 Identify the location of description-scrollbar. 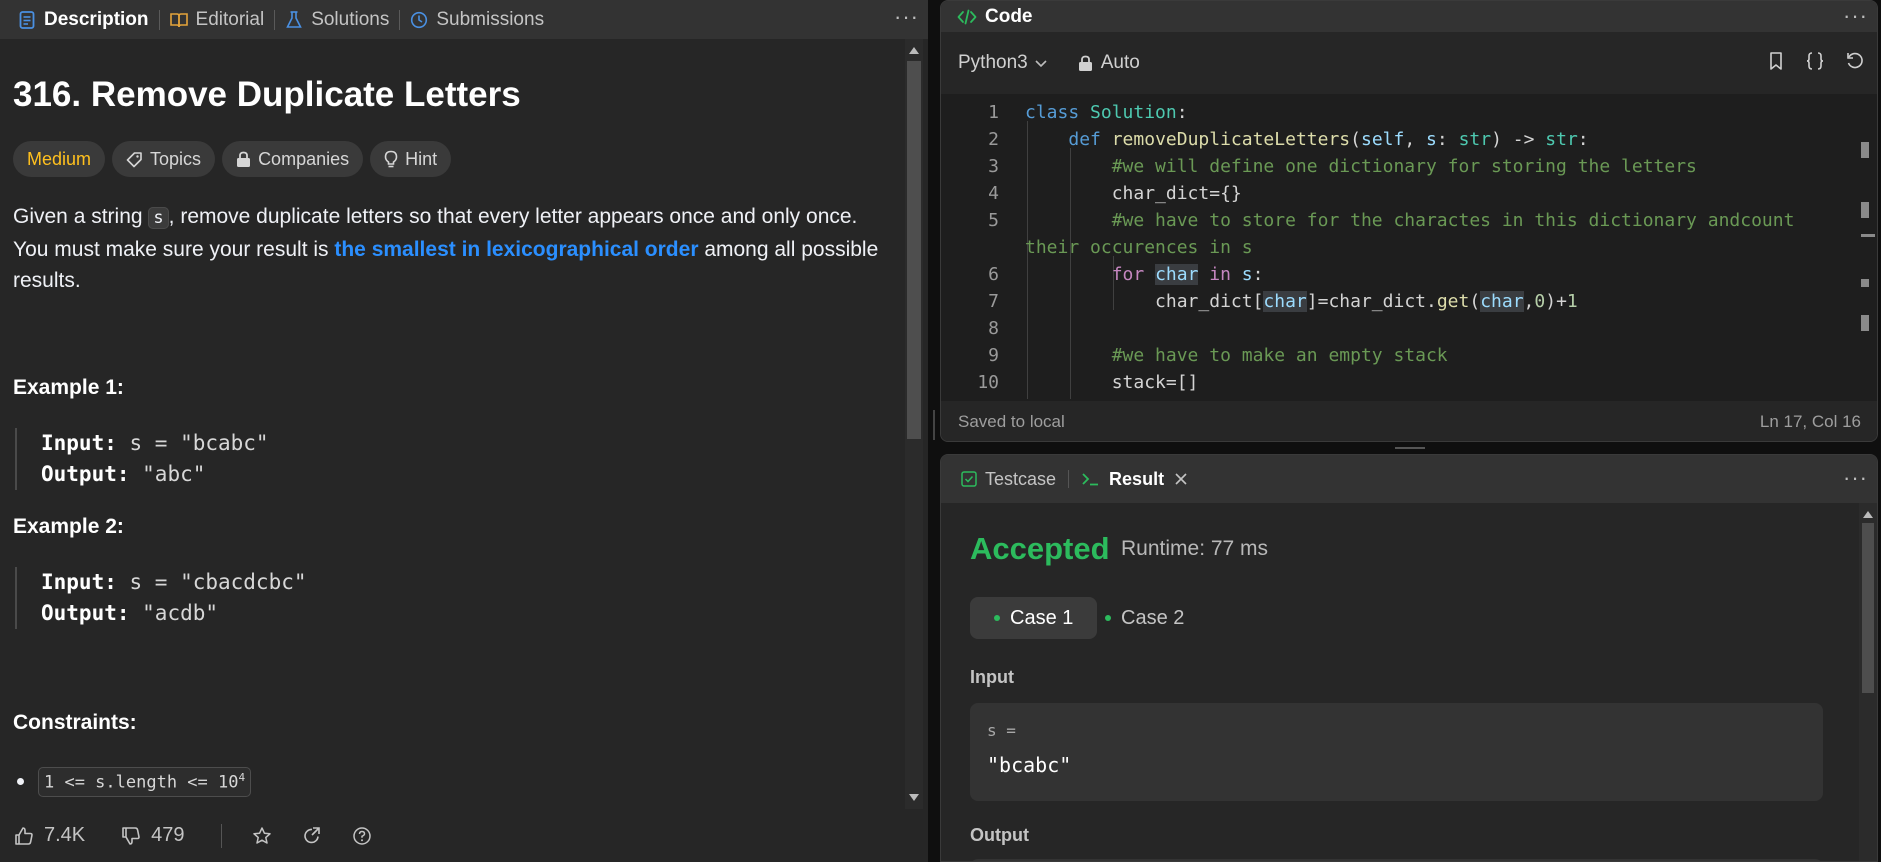
(914, 424).